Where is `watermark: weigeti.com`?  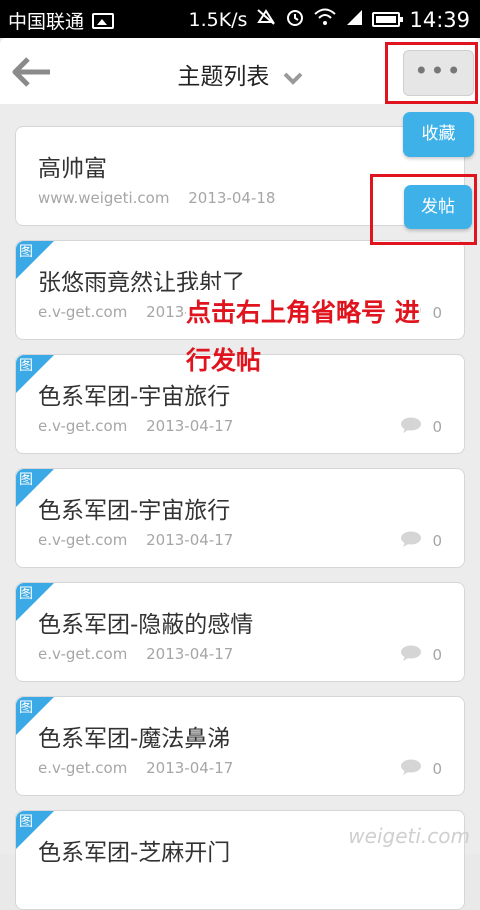
watermark: weigeti.com is located at coordinates (409, 836).